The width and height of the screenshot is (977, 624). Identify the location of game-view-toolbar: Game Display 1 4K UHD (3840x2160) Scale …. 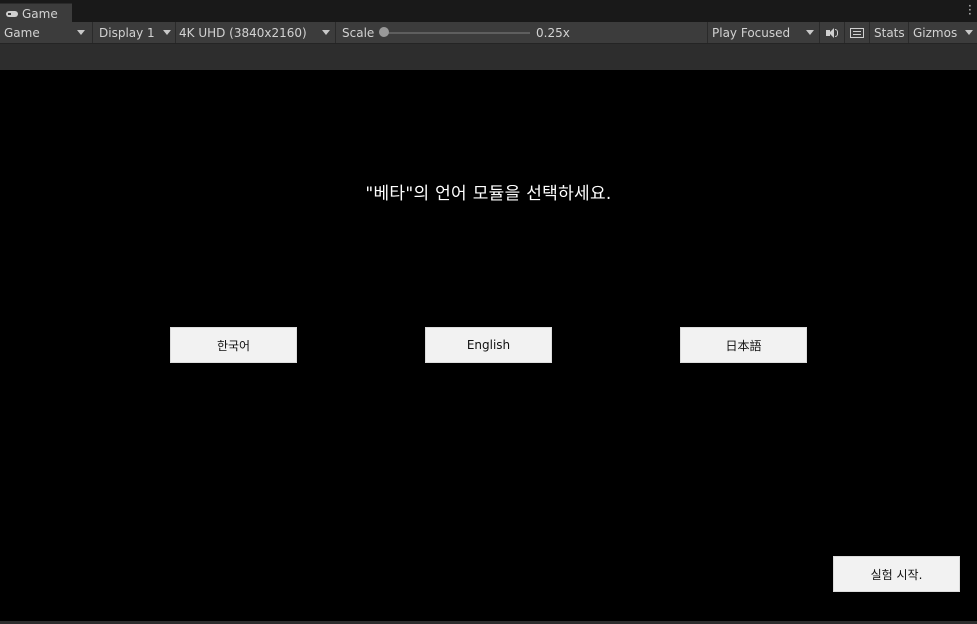
(488, 33).